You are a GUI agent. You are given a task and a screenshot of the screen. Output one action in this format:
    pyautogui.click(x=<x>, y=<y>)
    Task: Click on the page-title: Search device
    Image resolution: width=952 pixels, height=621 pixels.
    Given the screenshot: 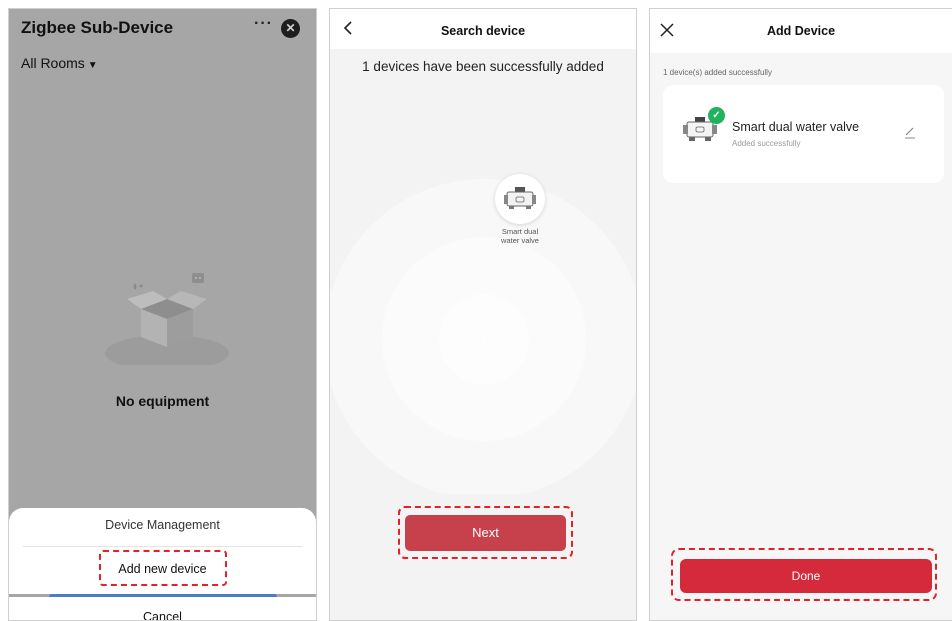 What is the action you would take?
    pyautogui.click(x=483, y=31)
    